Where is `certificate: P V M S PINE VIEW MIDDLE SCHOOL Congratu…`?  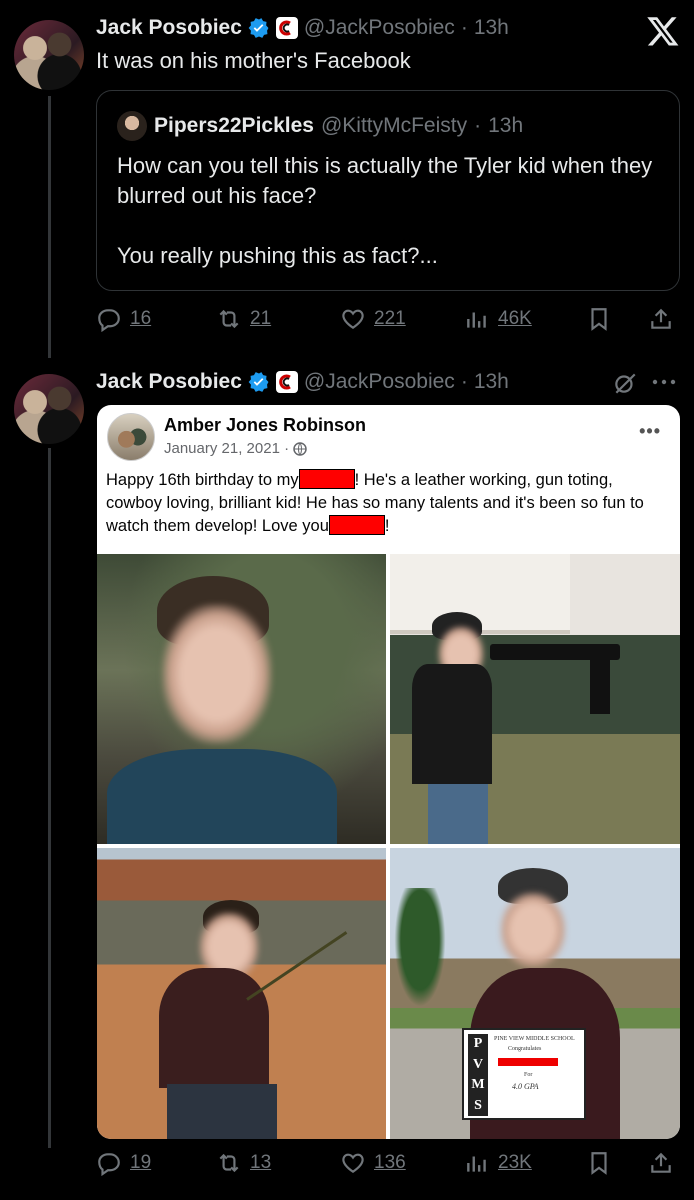
certificate: P V M S PINE VIEW MIDDLE SCHOOL Congratu… is located at coordinates (524, 1074).